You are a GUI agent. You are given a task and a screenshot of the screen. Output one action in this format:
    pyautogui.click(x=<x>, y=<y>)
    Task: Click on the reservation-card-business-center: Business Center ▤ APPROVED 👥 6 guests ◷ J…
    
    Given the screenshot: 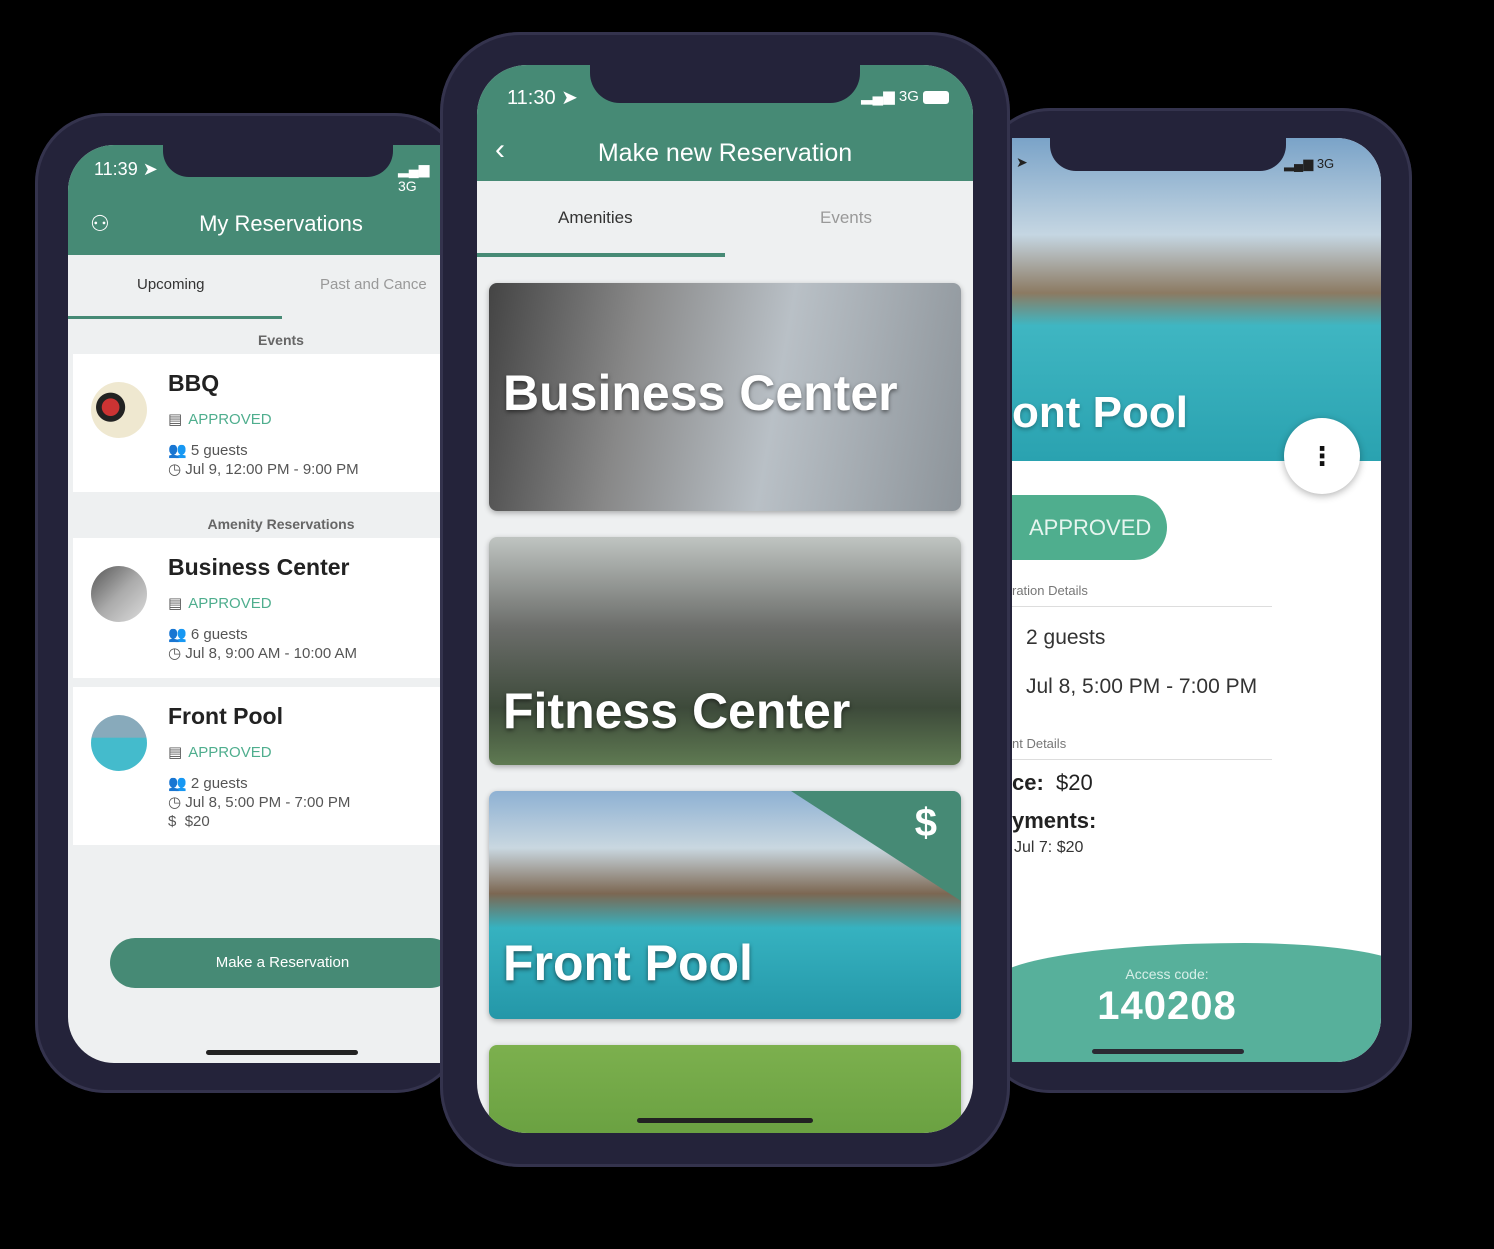 What is the action you would take?
    pyautogui.click(x=256, y=608)
    